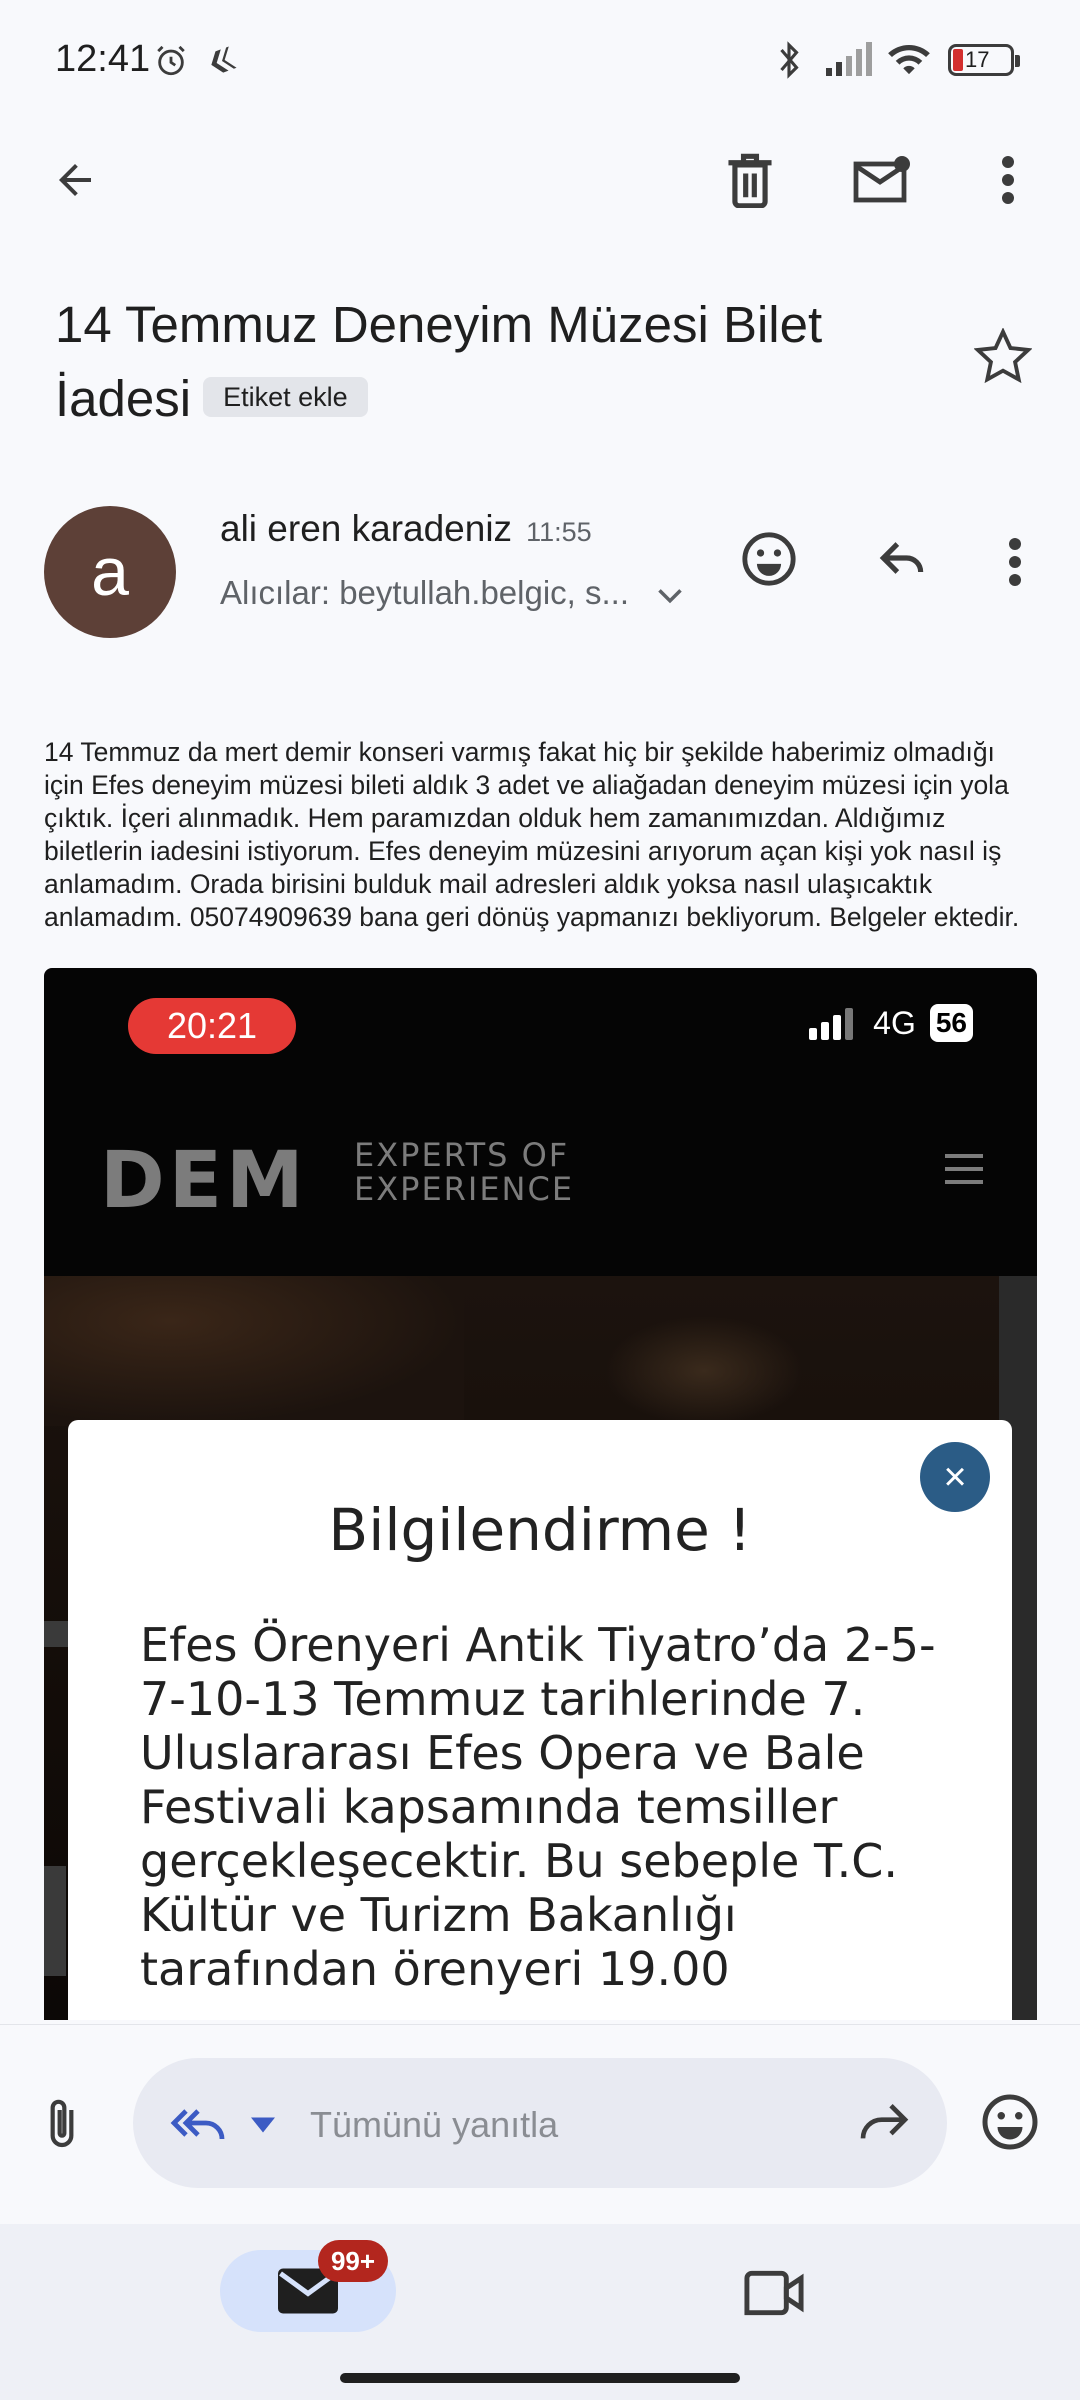 The height and width of the screenshot is (2400, 1080). Describe the element at coordinates (789, 60) in the screenshot. I see `bluetooth-icon` at that location.